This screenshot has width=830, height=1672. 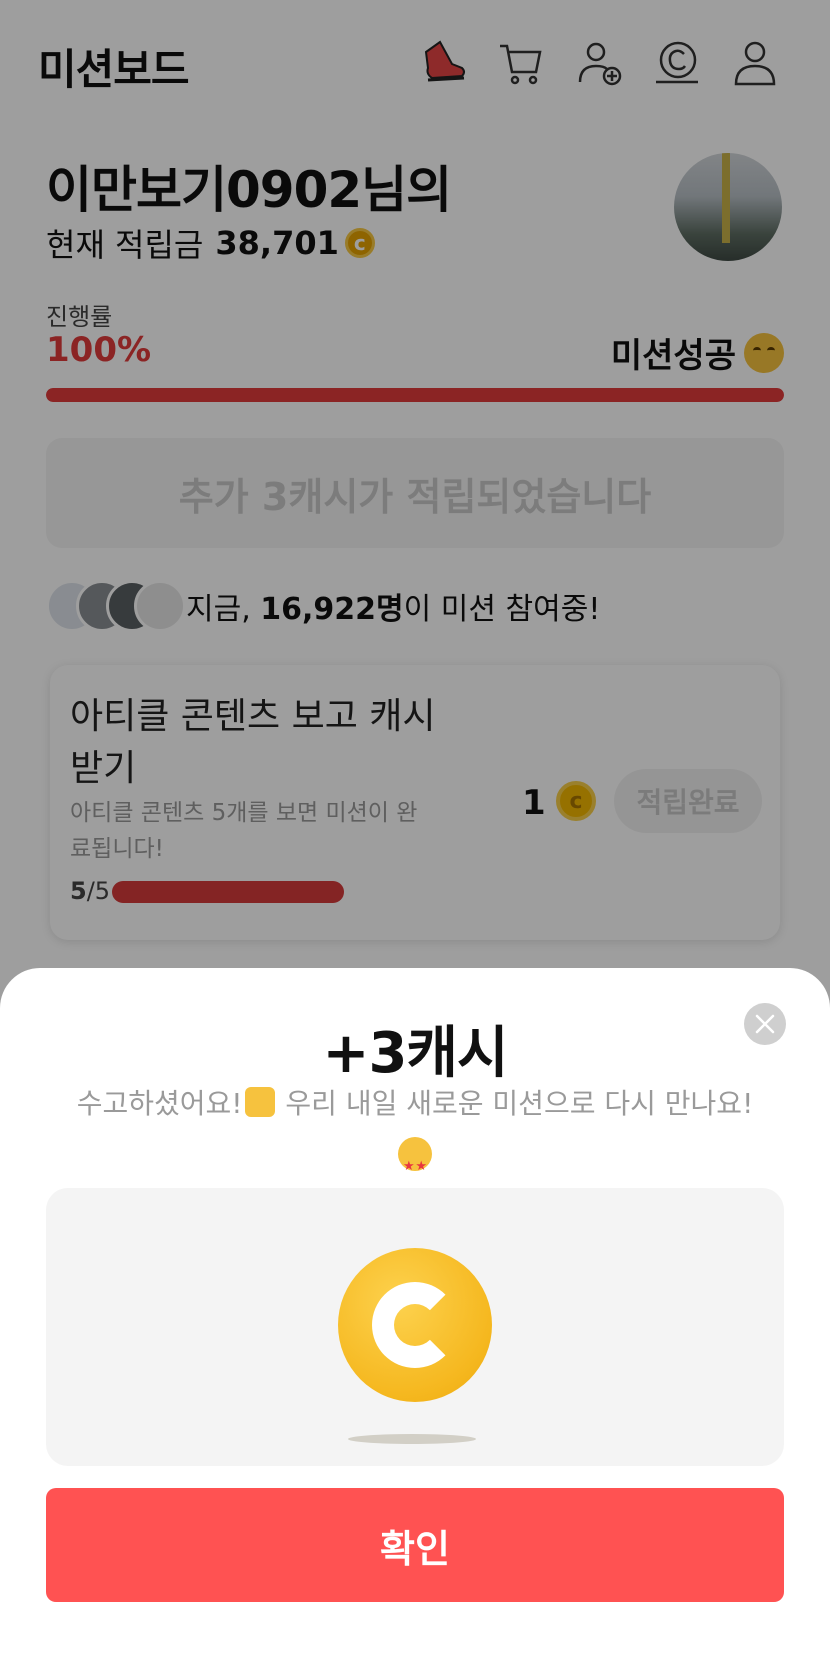 I want to click on sheet-message: 수고하셨어요! 우리 내일 새로운 미션으로 다시 만나요!, so click(x=415, y=1135).